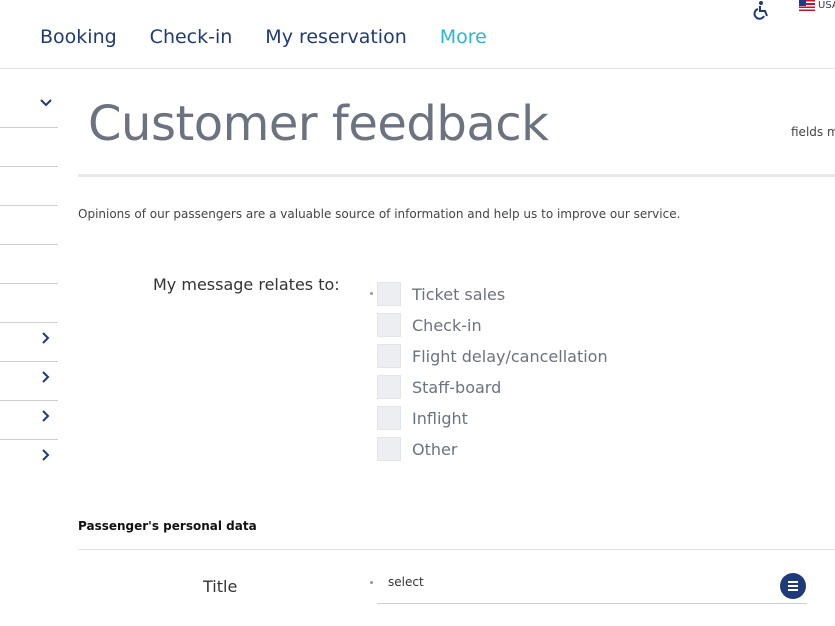 The height and width of the screenshot is (626, 835). I want to click on main-nav: Booking Check-in My reservation More, so click(280, 37).